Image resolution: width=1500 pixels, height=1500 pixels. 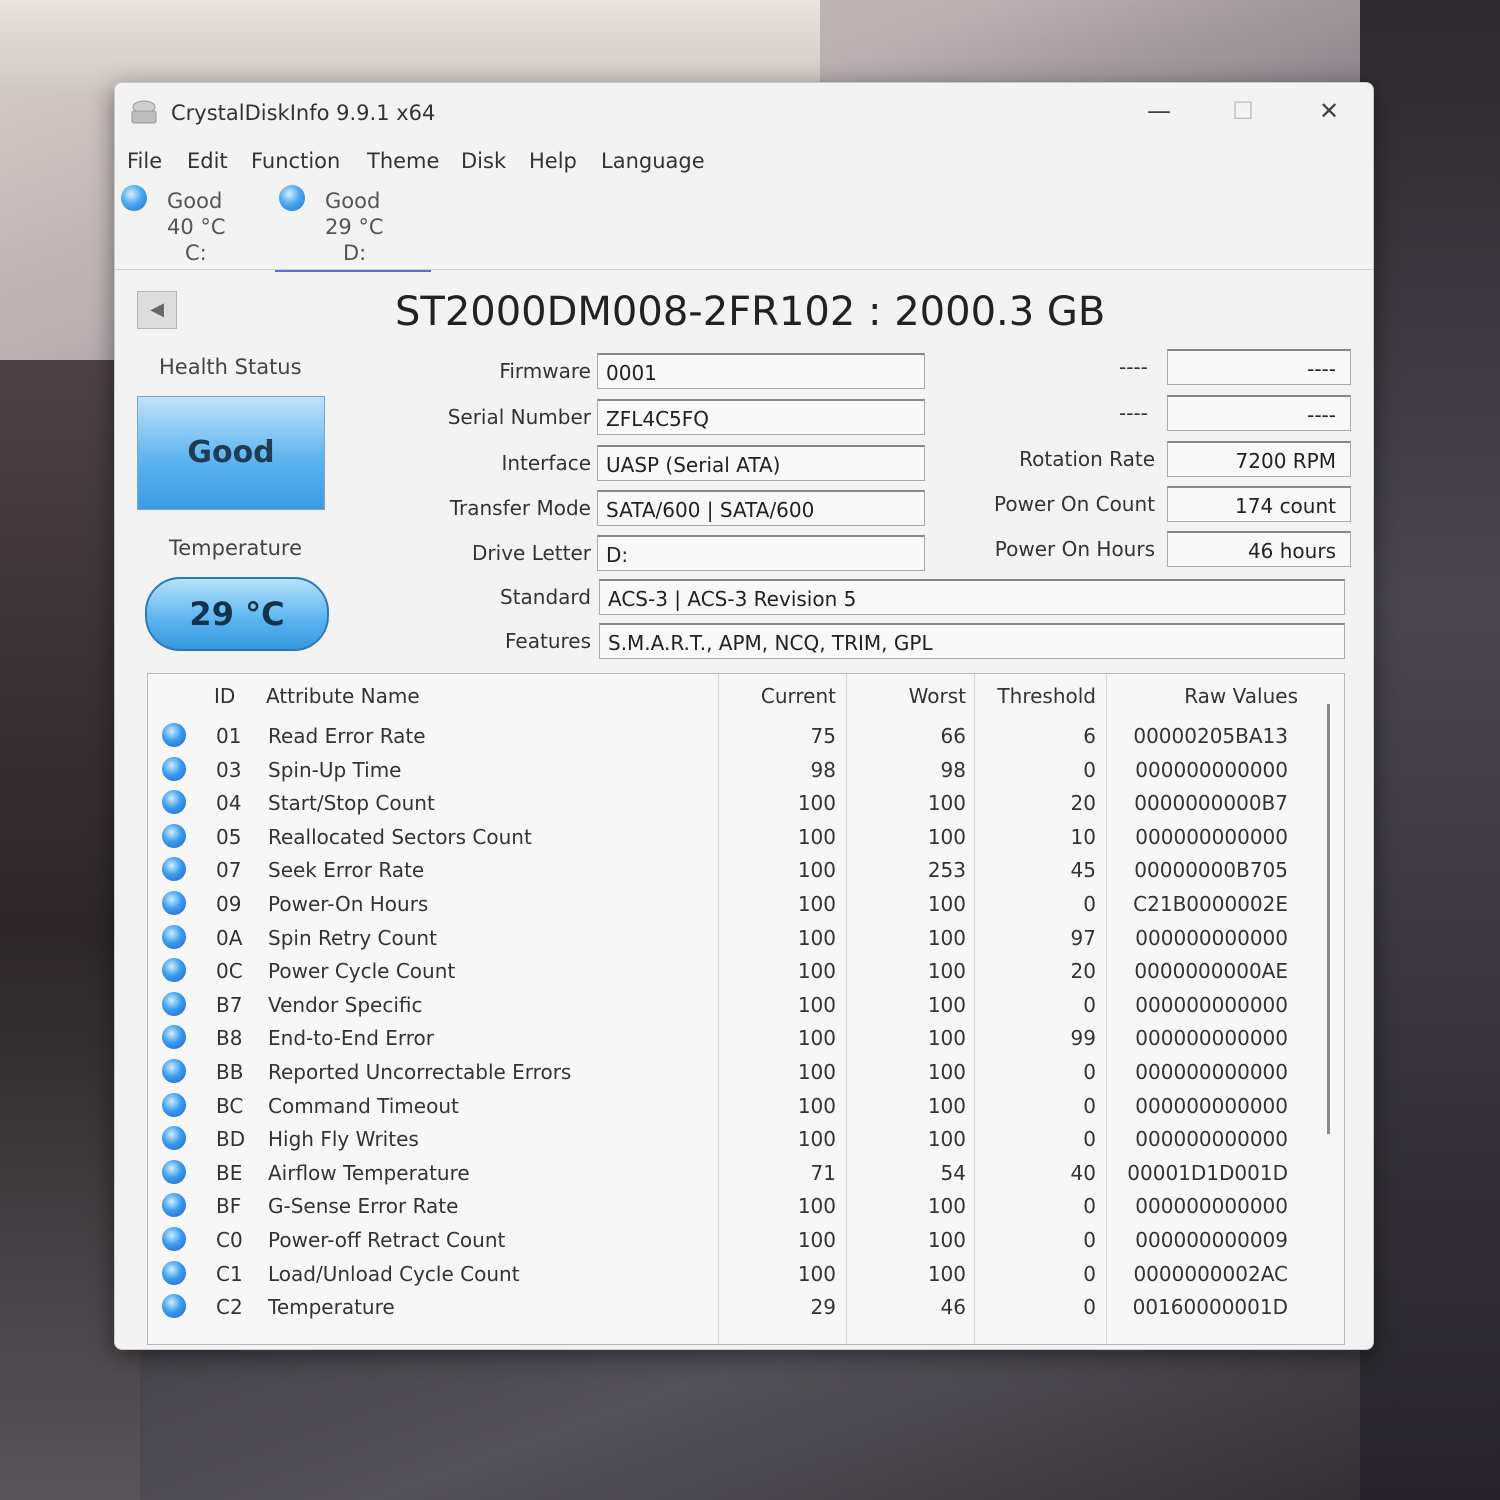 I want to click on drive-tab-c: Good 40 °C C:, so click(x=195, y=226).